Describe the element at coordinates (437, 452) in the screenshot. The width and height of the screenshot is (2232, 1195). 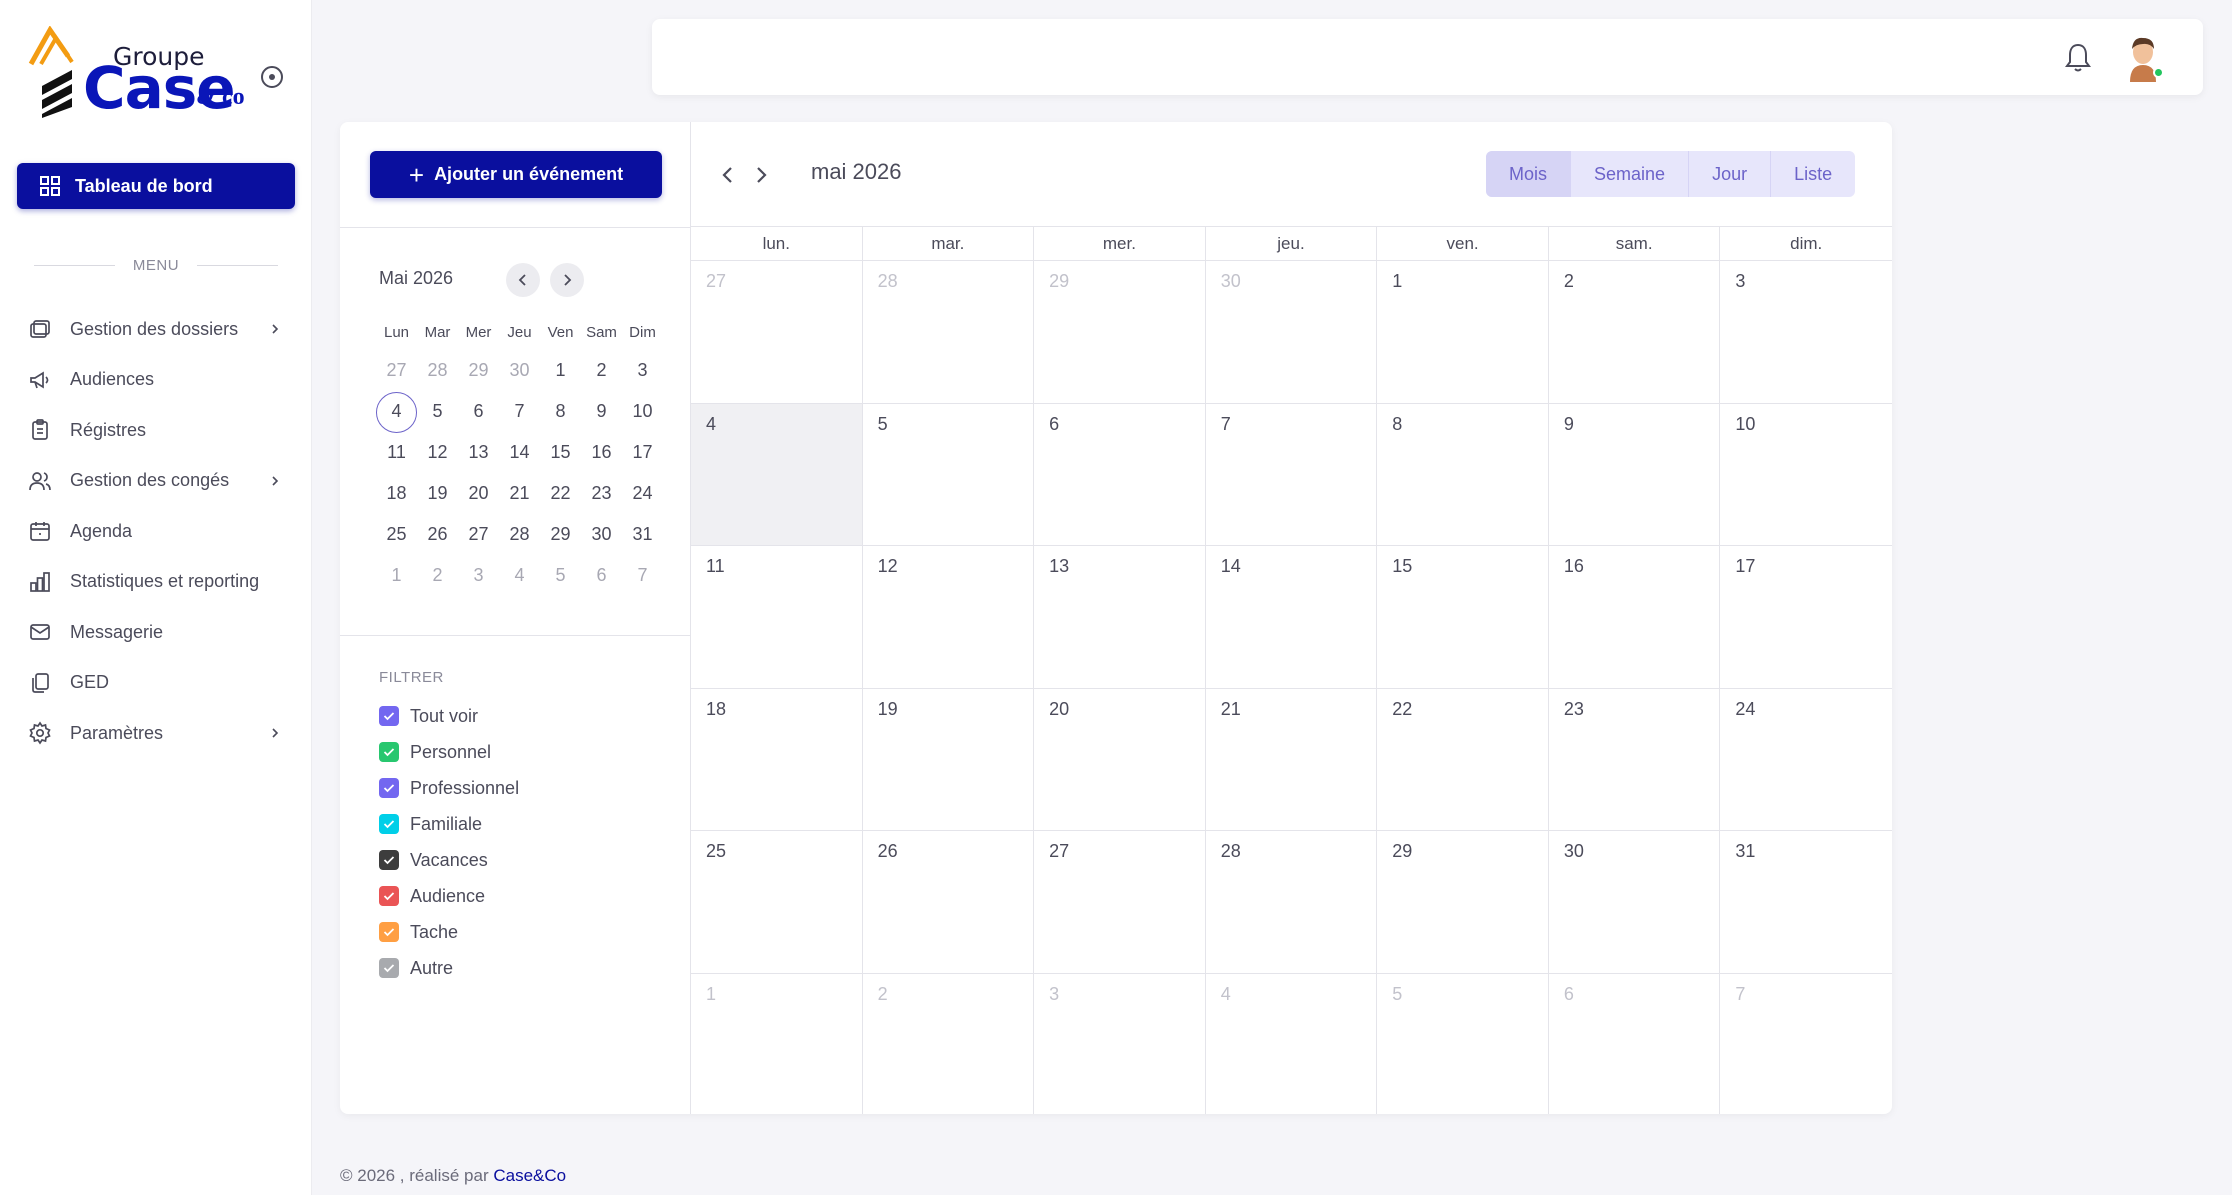
I see `mini-day: 12` at that location.